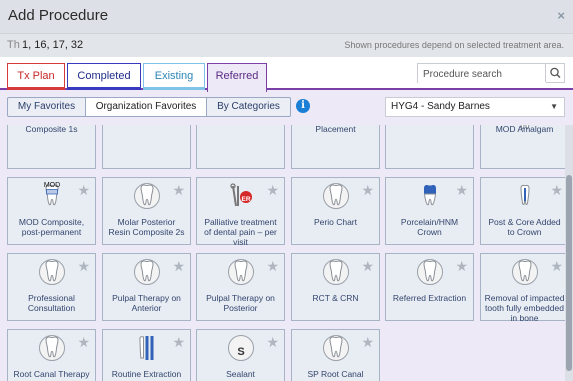 This screenshot has width=573, height=381. I want to click on tab-tx-plan: Tx Plan, so click(36, 76).